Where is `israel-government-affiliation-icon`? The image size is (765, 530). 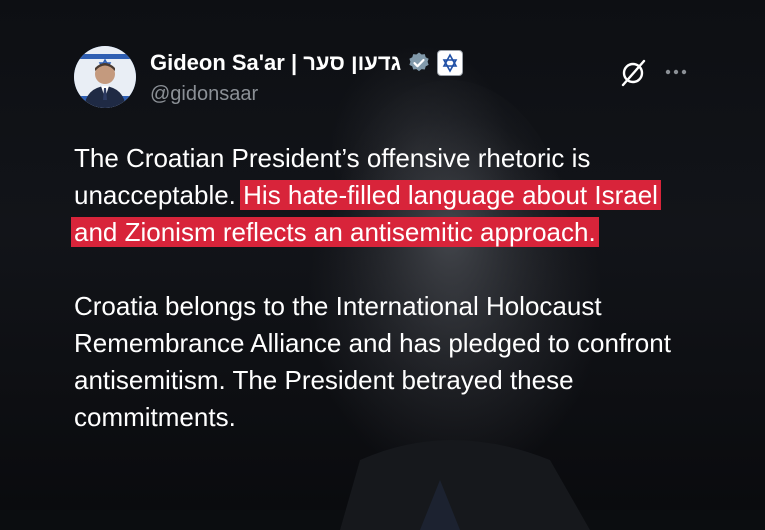 israel-government-affiliation-icon is located at coordinates (450, 63).